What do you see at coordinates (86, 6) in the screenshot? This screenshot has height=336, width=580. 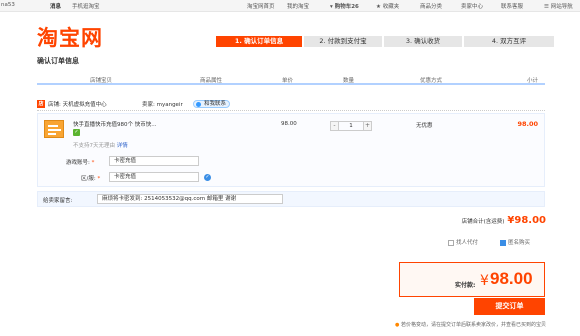 I see `mobile-link: 手机逛淘宝` at bounding box center [86, 6].